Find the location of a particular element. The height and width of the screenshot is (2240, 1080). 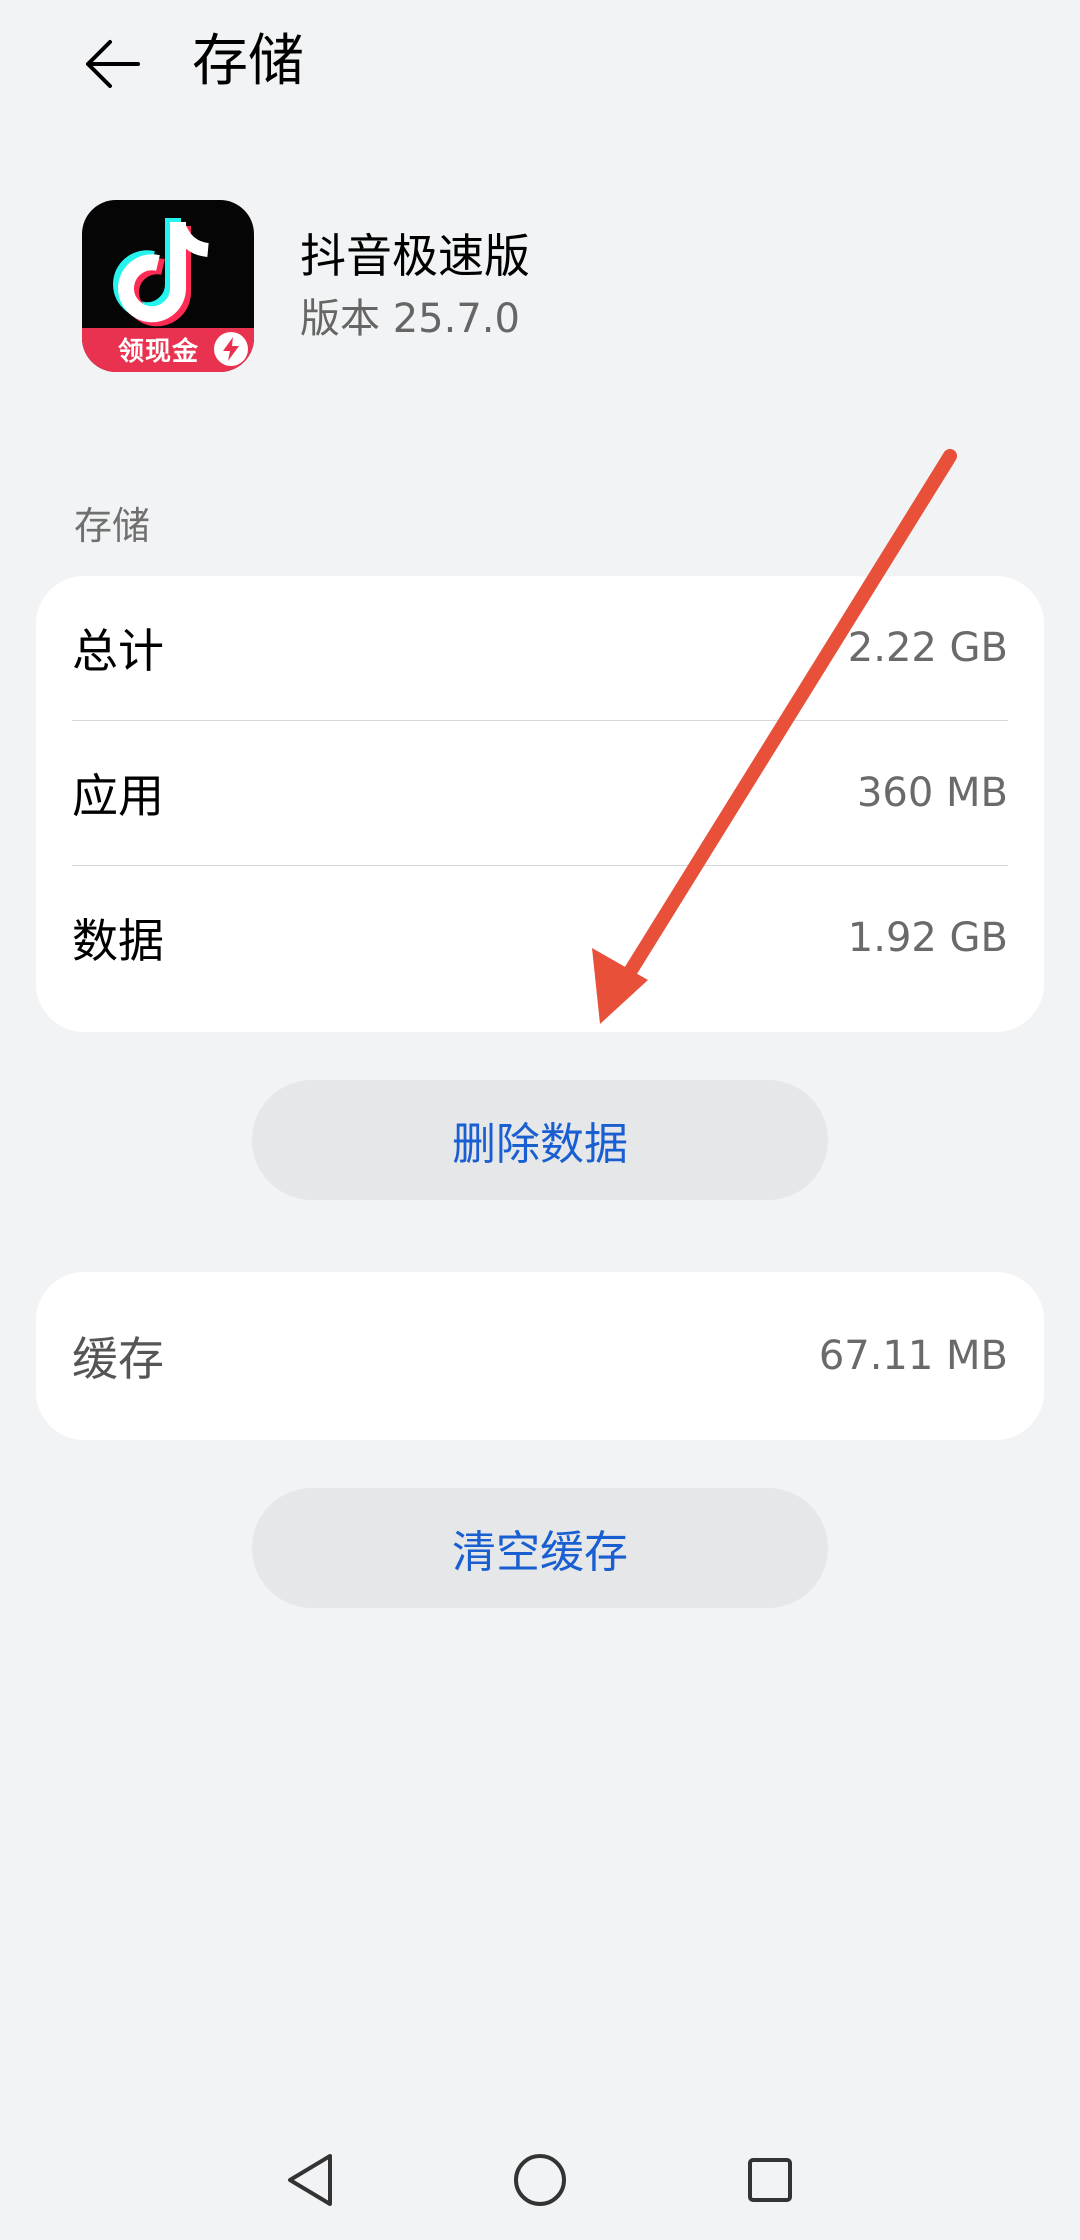

row-label: 应用 is located at coordinates (118, 796).